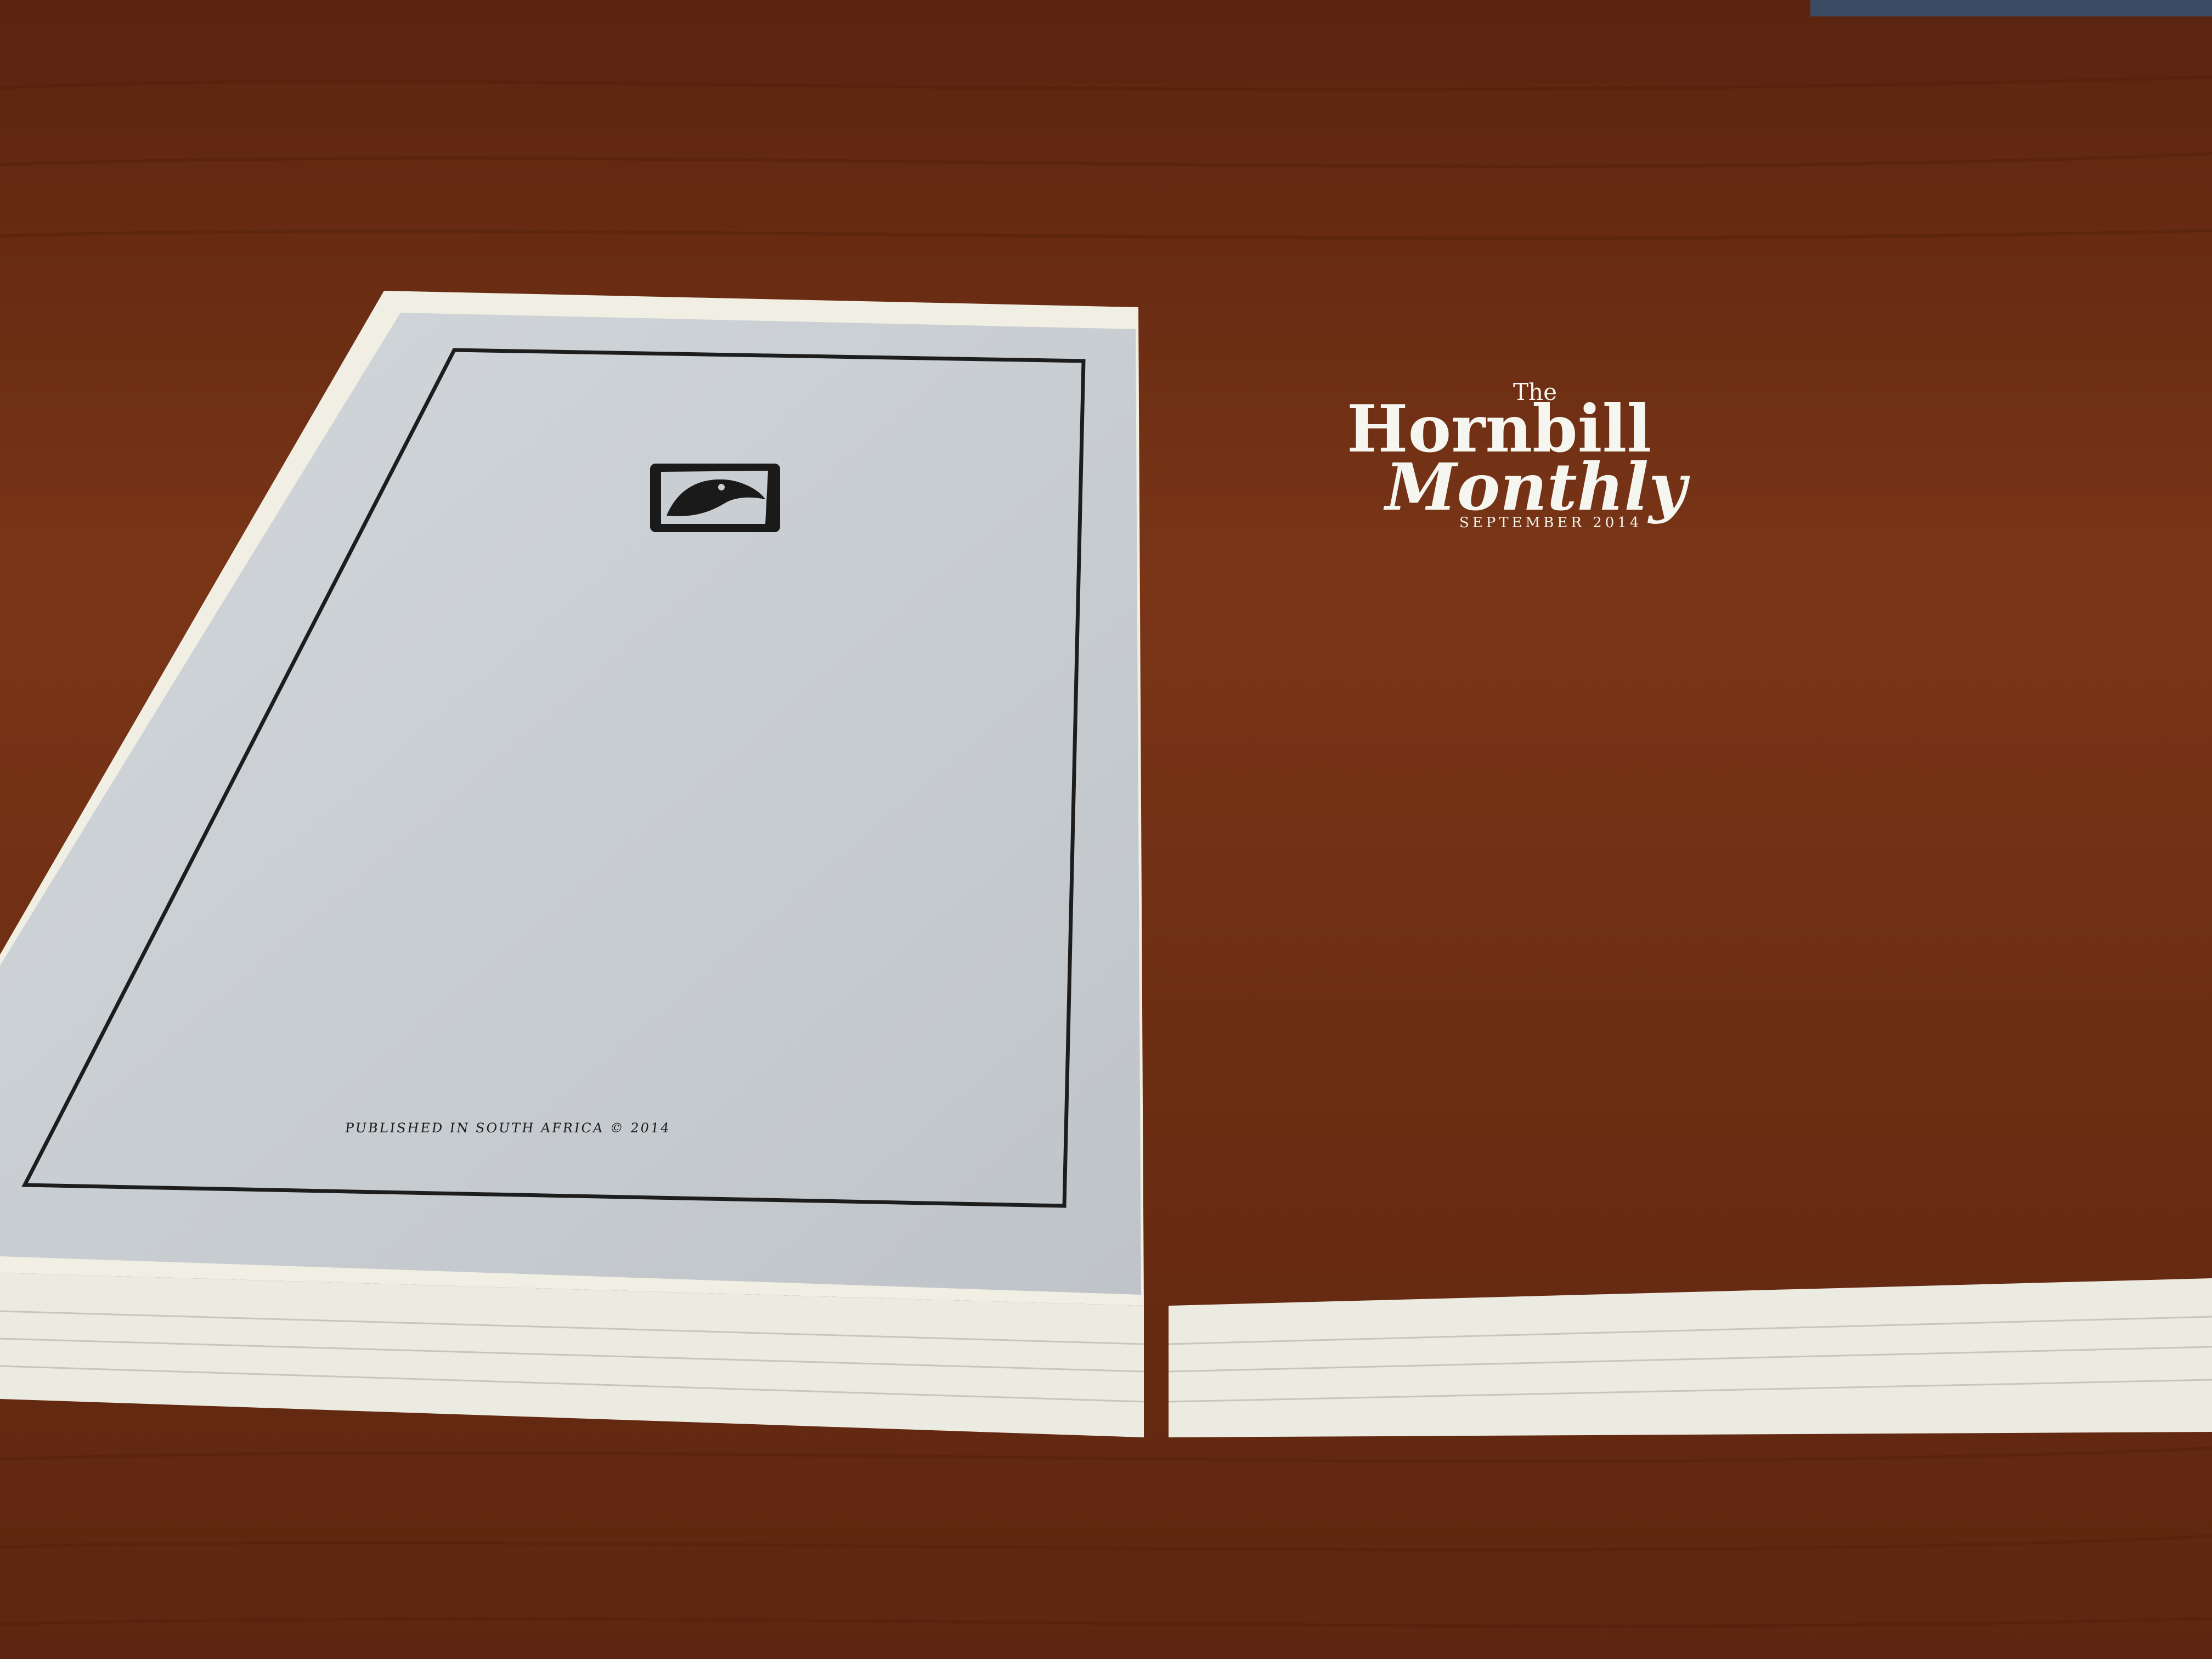  What do you see at coordinates (508, 1128) in the screenshot?
I see `publisher-caption: PUBLISHED IN SOUTH AFRICA © 2014` at bounding box center [508, 1128].